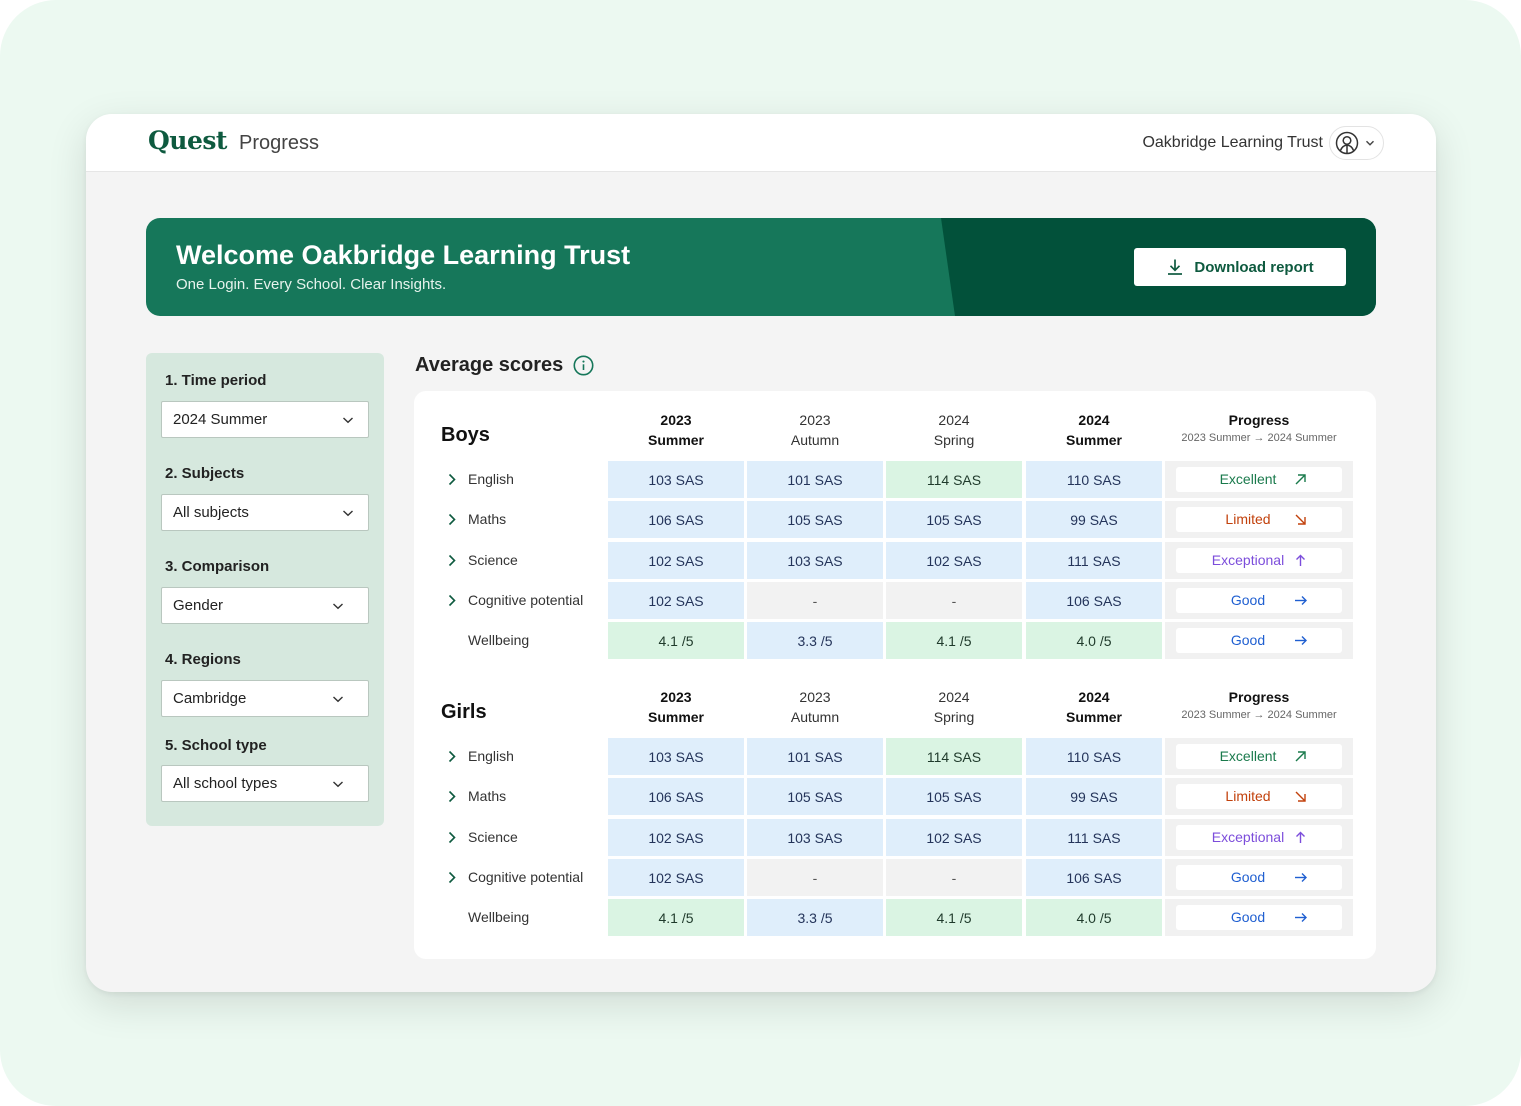  What do you see at coordinates (233, 140) in the screenshot?
I see `brand-logo: Quest Progress` at bounding box center [233, 140].